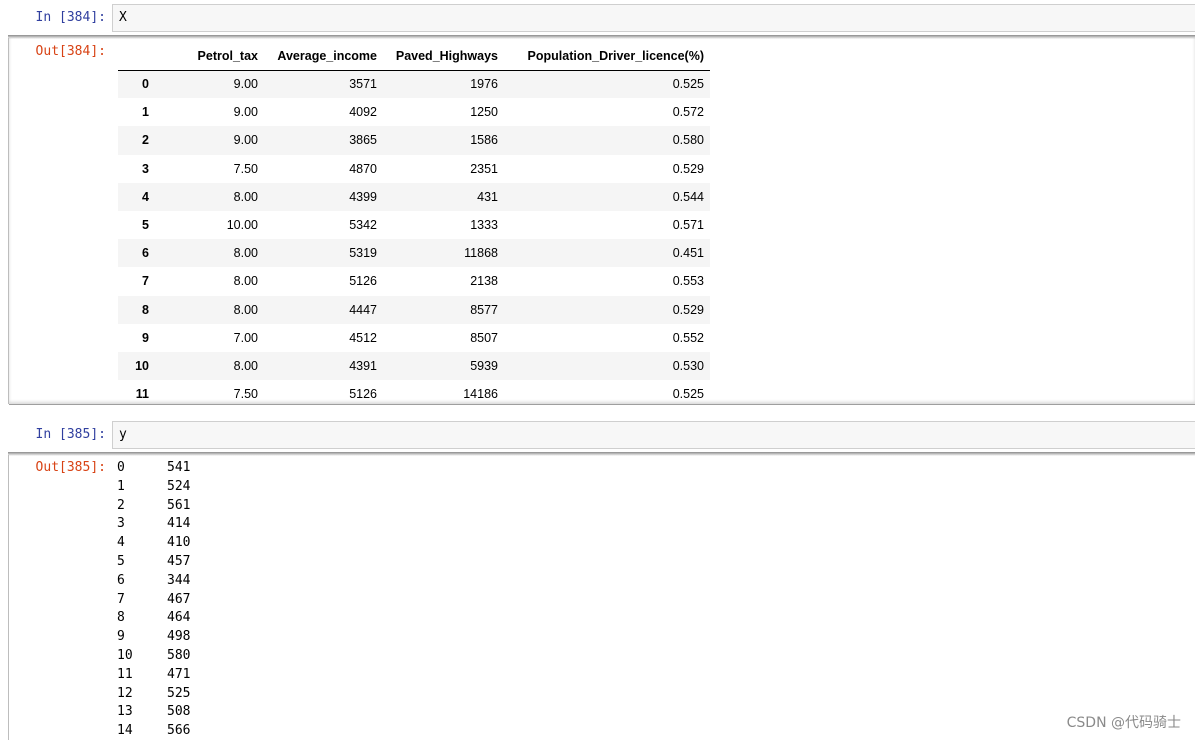 The height and width of the screenshot is (741, 1195). I want to click on cell-paved-highways: 1333, so click(484, 225).